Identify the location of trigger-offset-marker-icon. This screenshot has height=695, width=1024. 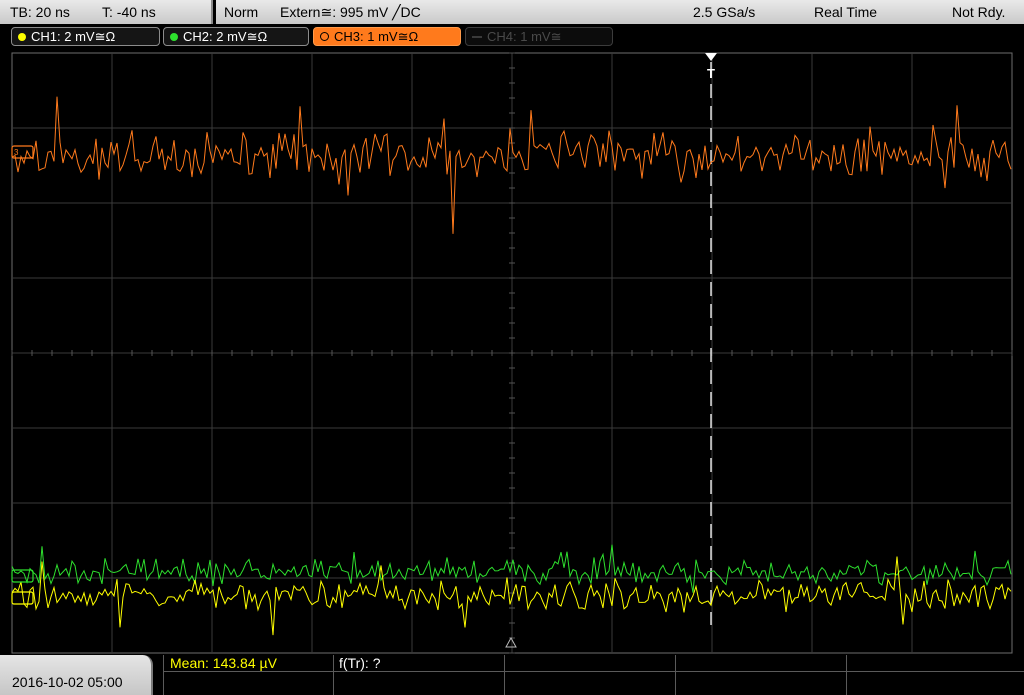
(511, 642).